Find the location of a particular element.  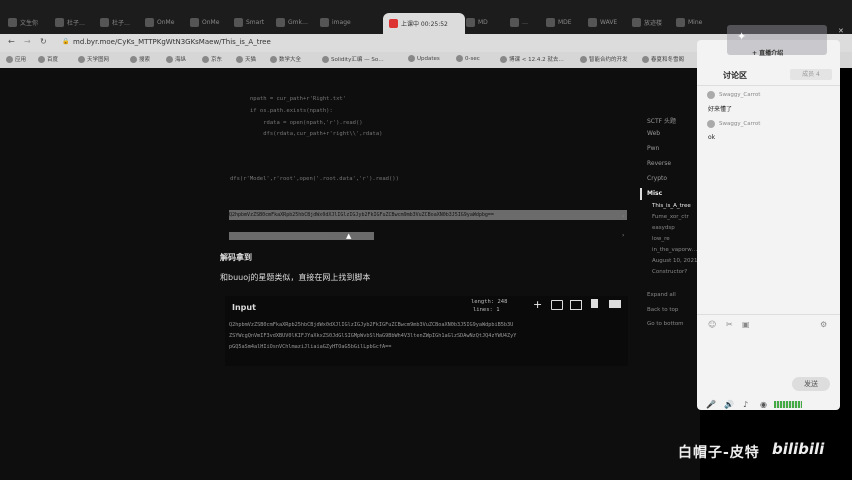

record-icon: ◉ is located at coordinates (763, 404).